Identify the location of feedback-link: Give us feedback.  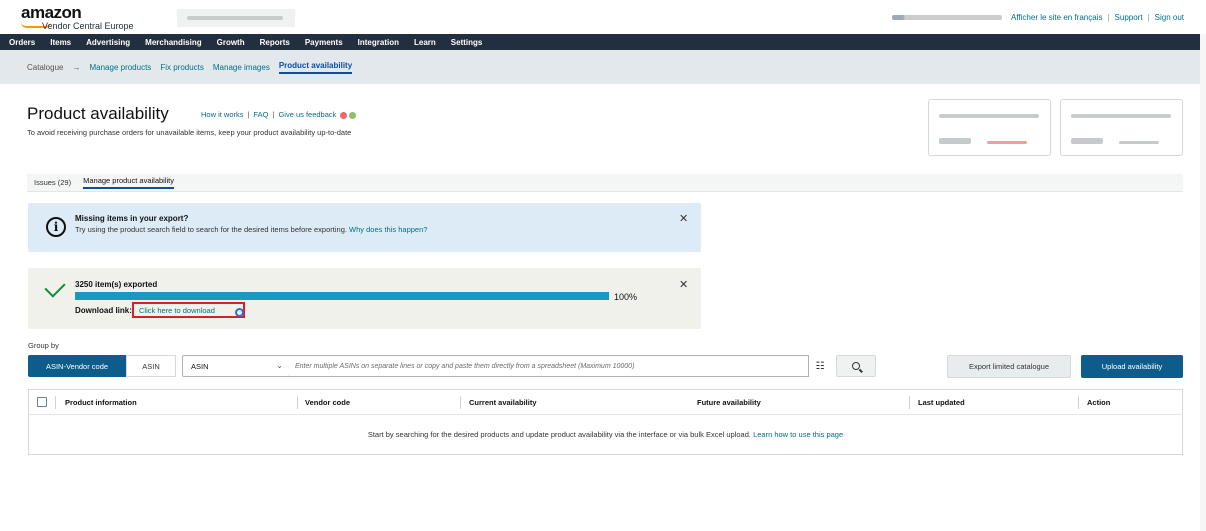
(307, 114).